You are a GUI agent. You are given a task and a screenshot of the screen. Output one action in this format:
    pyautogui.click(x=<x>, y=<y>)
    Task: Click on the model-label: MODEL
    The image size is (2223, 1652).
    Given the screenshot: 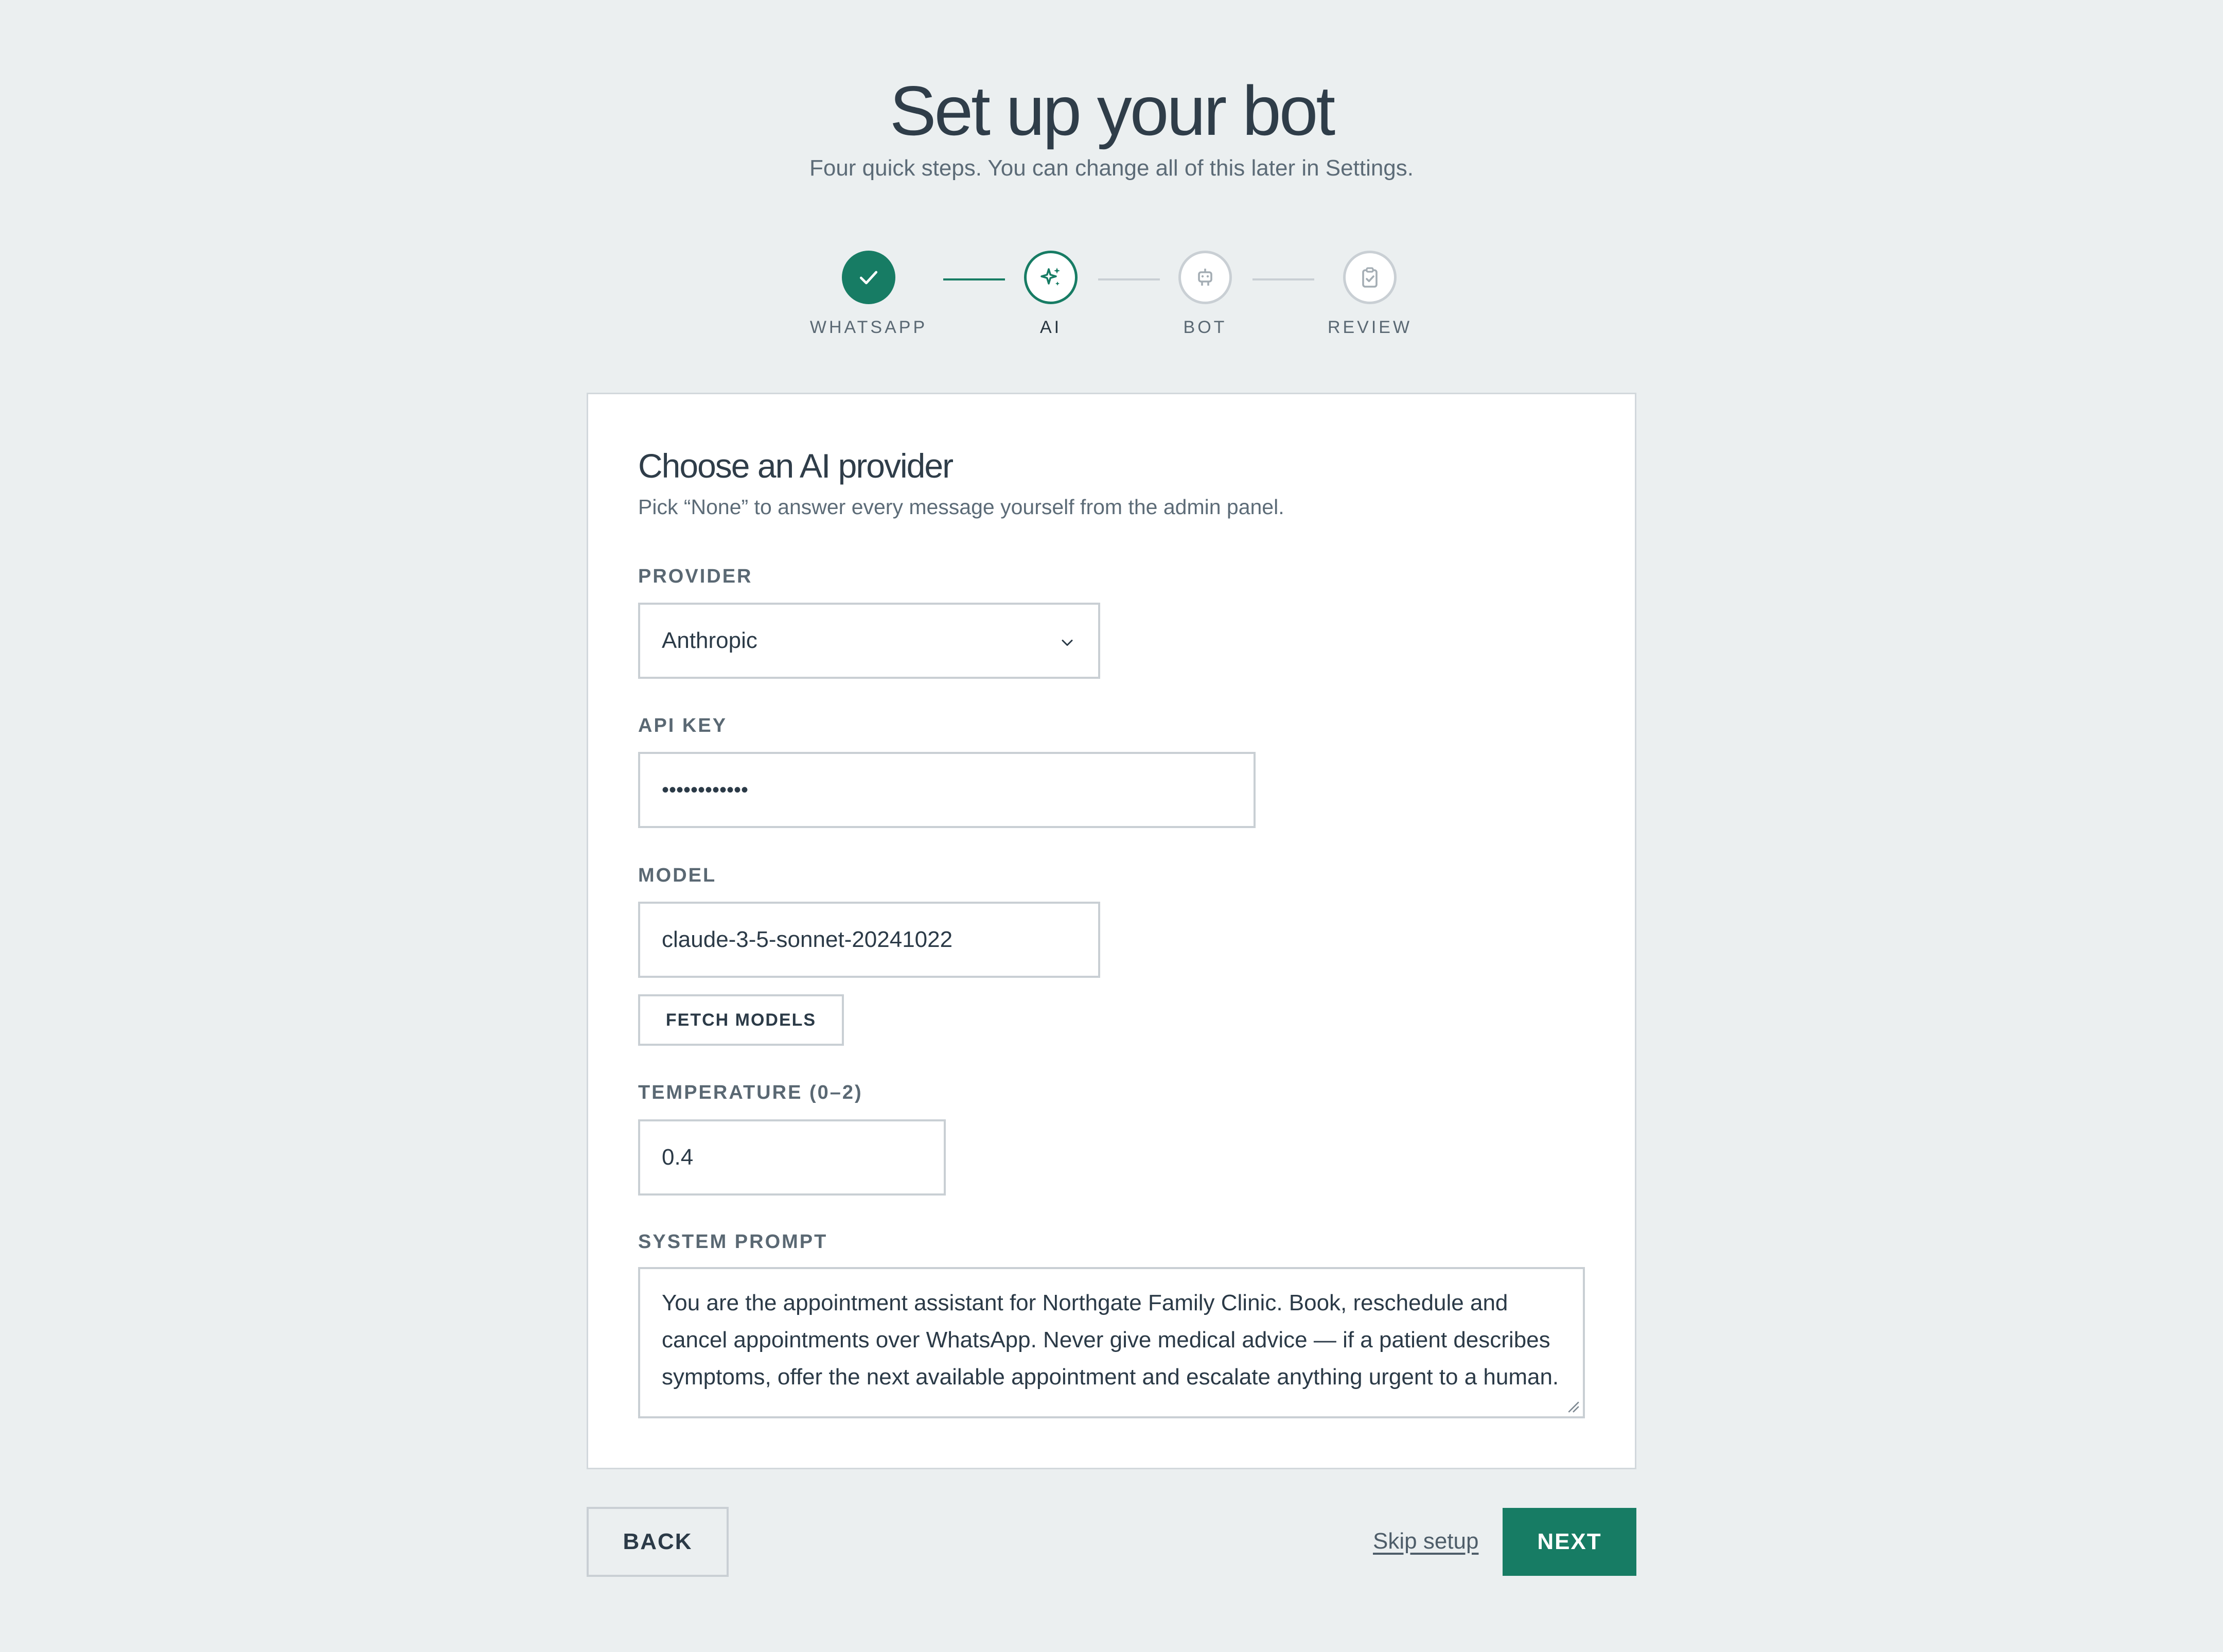 What is the action you would take?
    pyautogui.click(x=677, y=875)
    